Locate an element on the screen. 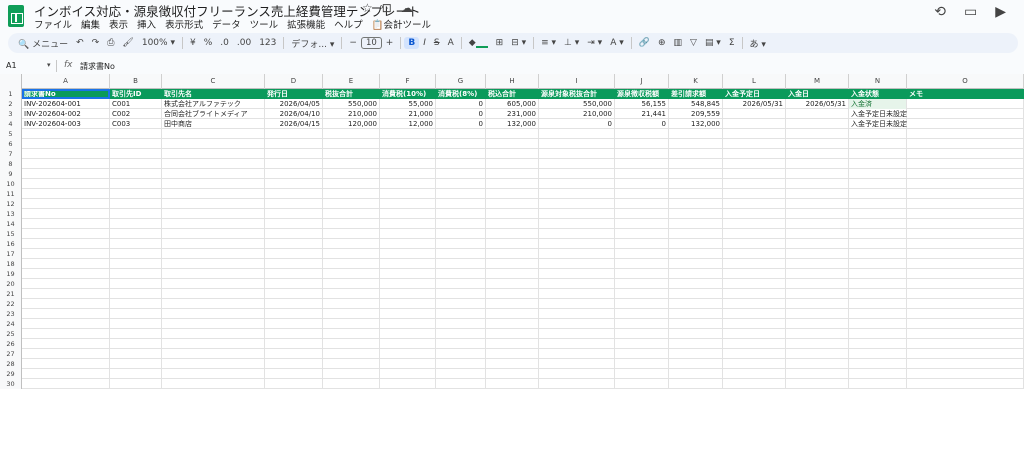 The height and width of the screenshot is (452, 1024). header-cell: 税込合計 is located at coordinates (512, 94).